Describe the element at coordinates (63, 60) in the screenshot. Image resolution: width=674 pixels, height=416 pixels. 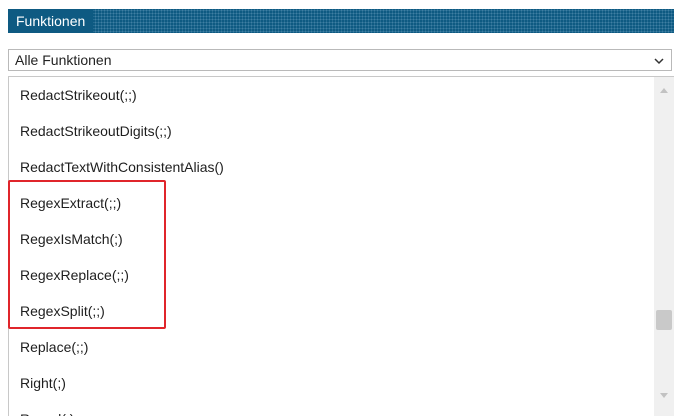
I see `function-category-value: Alle Funktionen` at that location.